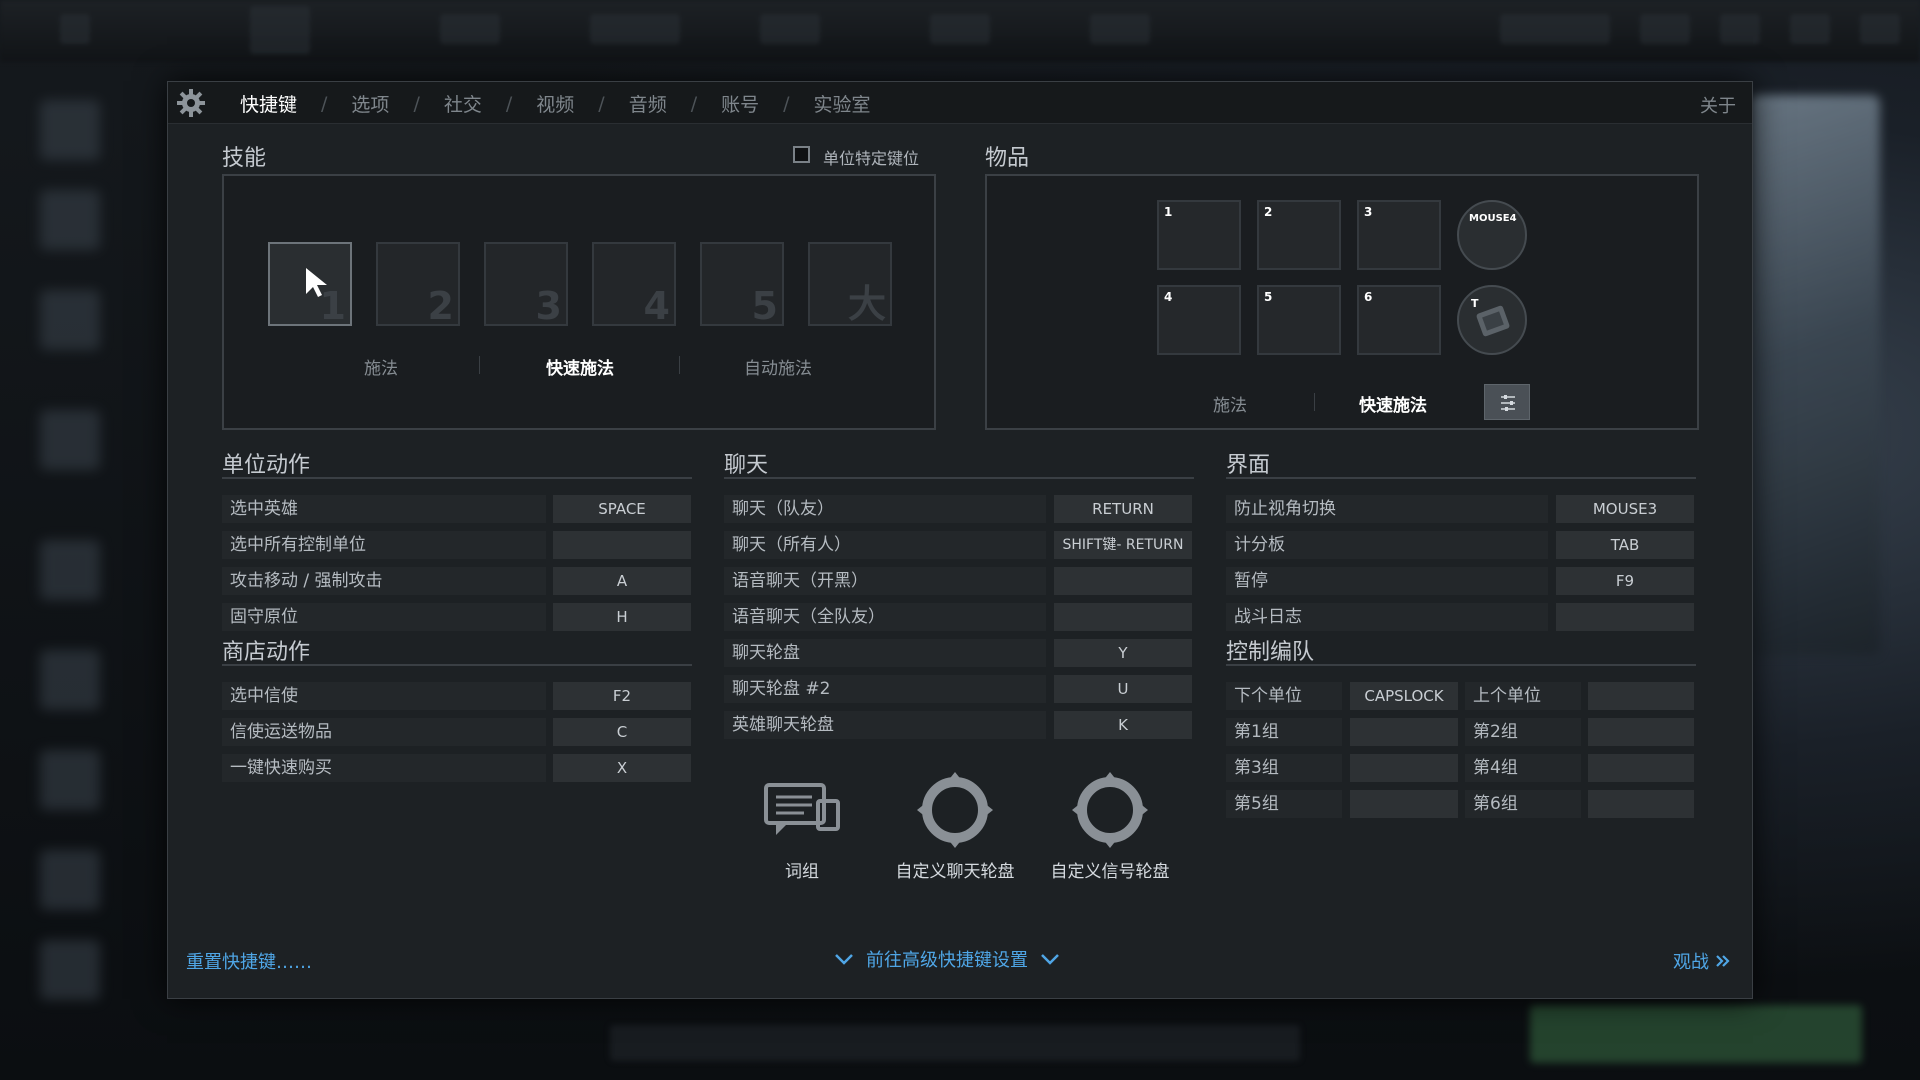 This screenshot has height=1080, width=1920. What do you see at coordinates (332, 306) in the screenshot?
I see `ability-slot-key: 1` at bounding box center [332, 306].